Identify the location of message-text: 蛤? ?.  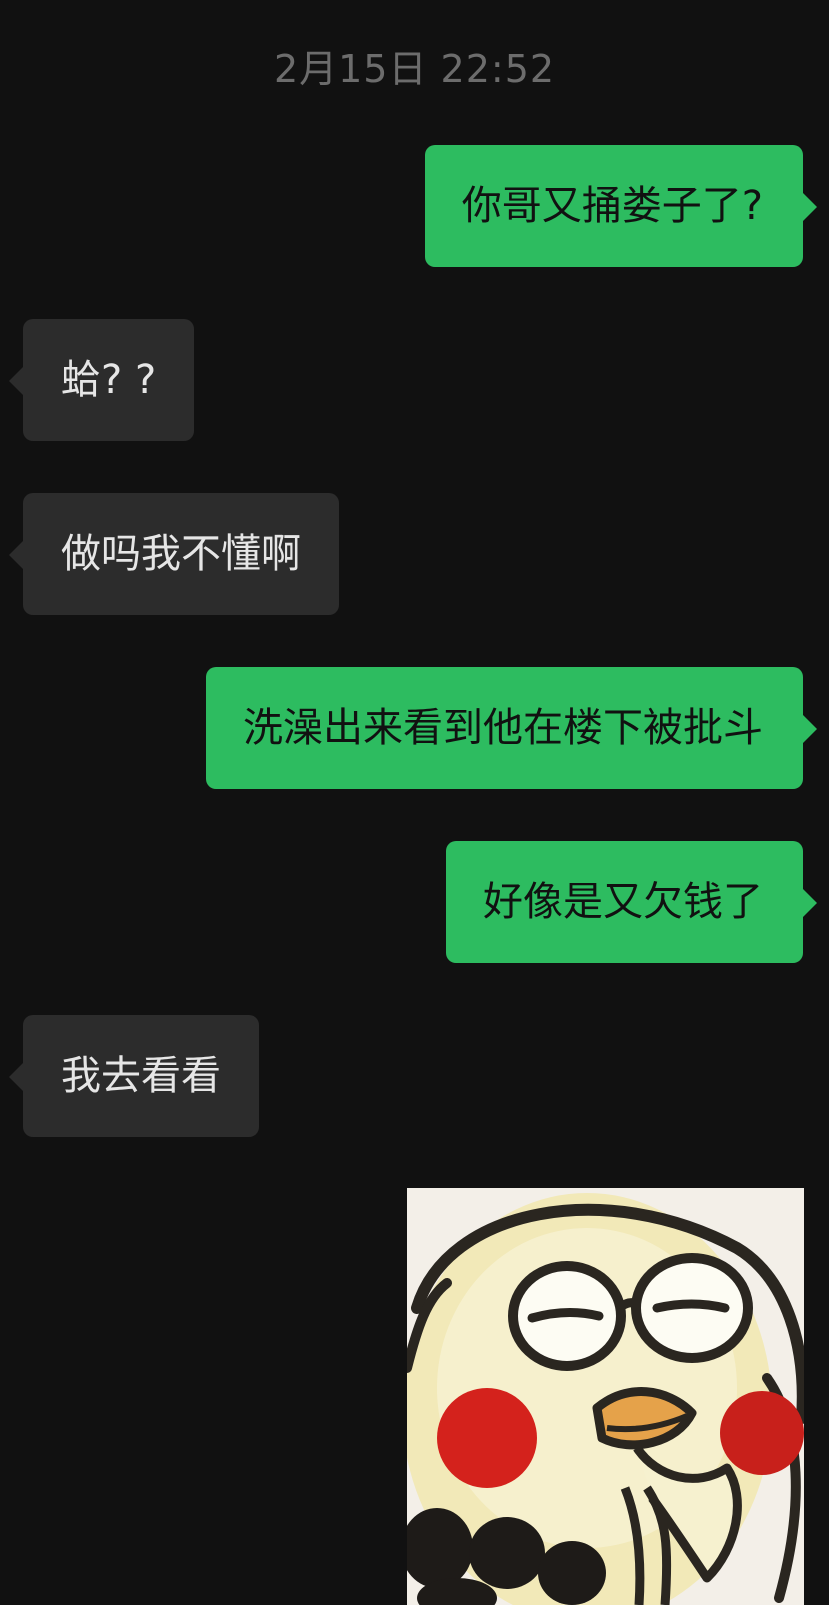
(109, 380).